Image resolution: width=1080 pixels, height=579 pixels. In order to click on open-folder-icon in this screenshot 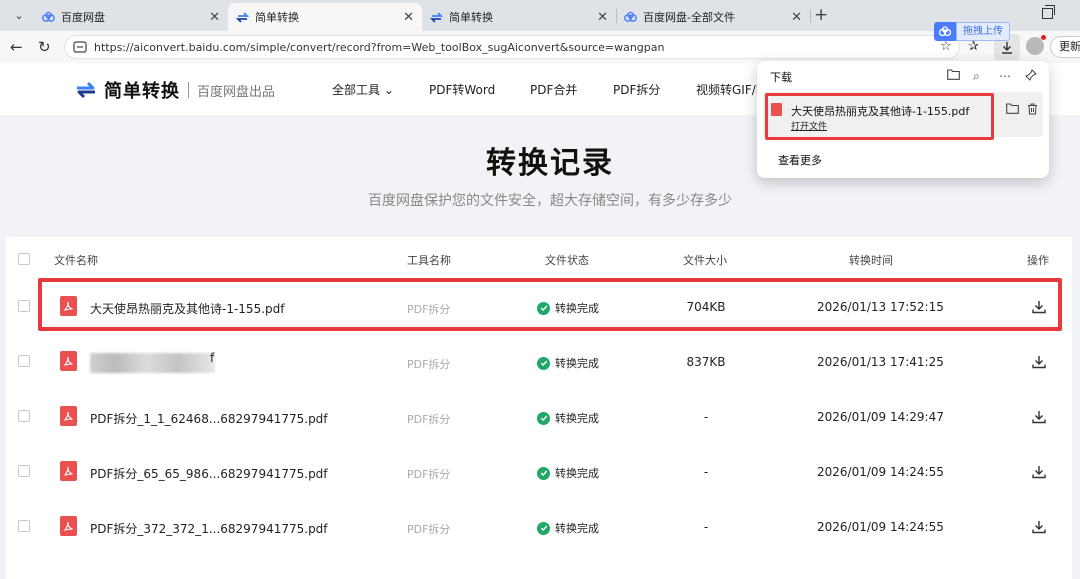, I will do `click(953, 76)`.